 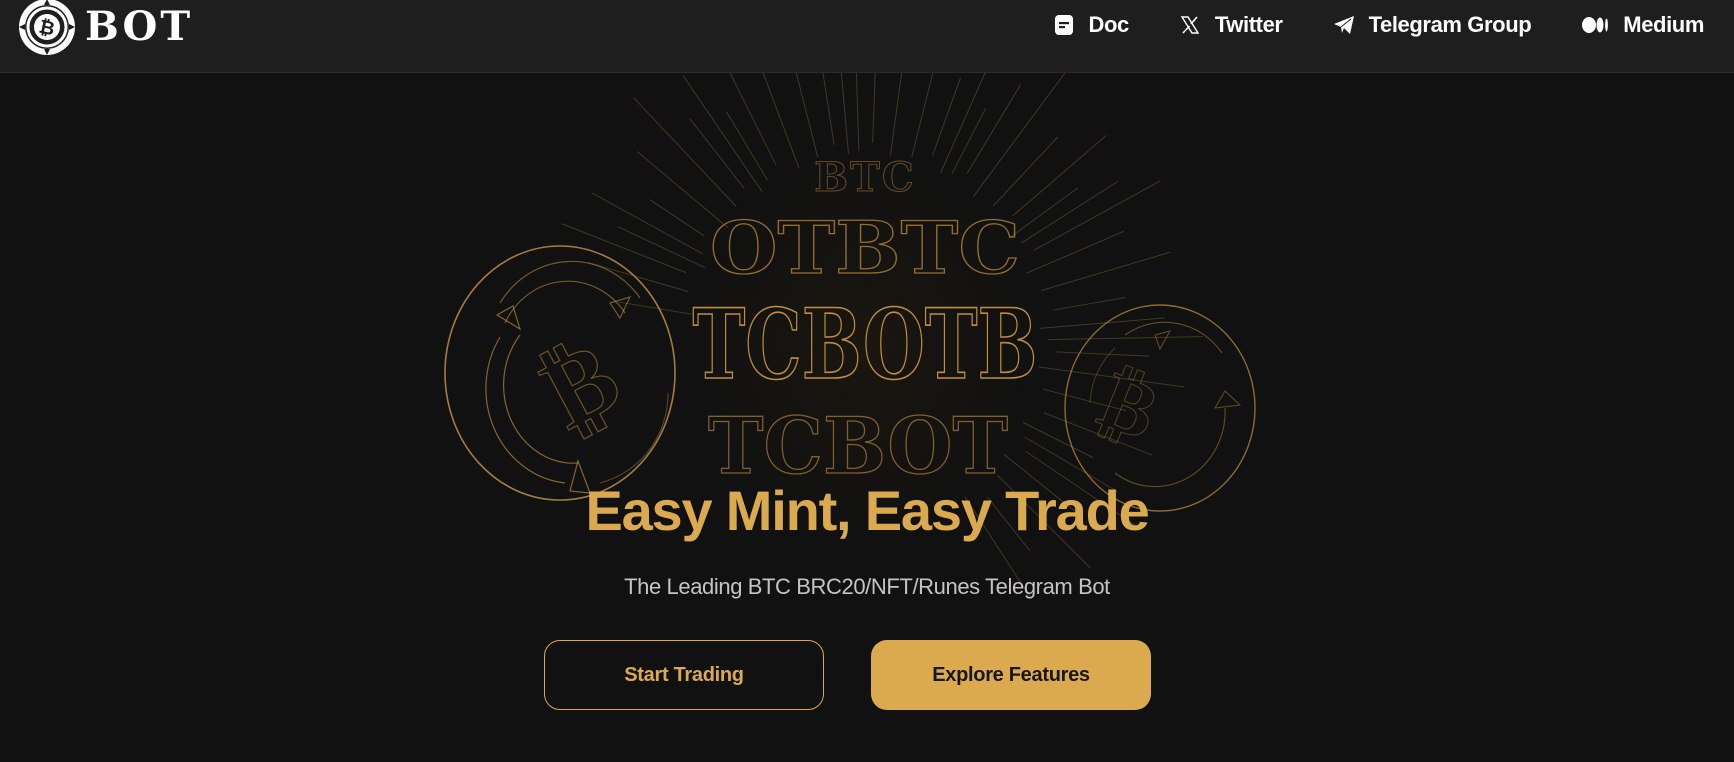 What do you see at coordinates (1011, 675) in the screenshot?
I see `explore-features-button: Explore Features` at bounding box center [1011, 675].